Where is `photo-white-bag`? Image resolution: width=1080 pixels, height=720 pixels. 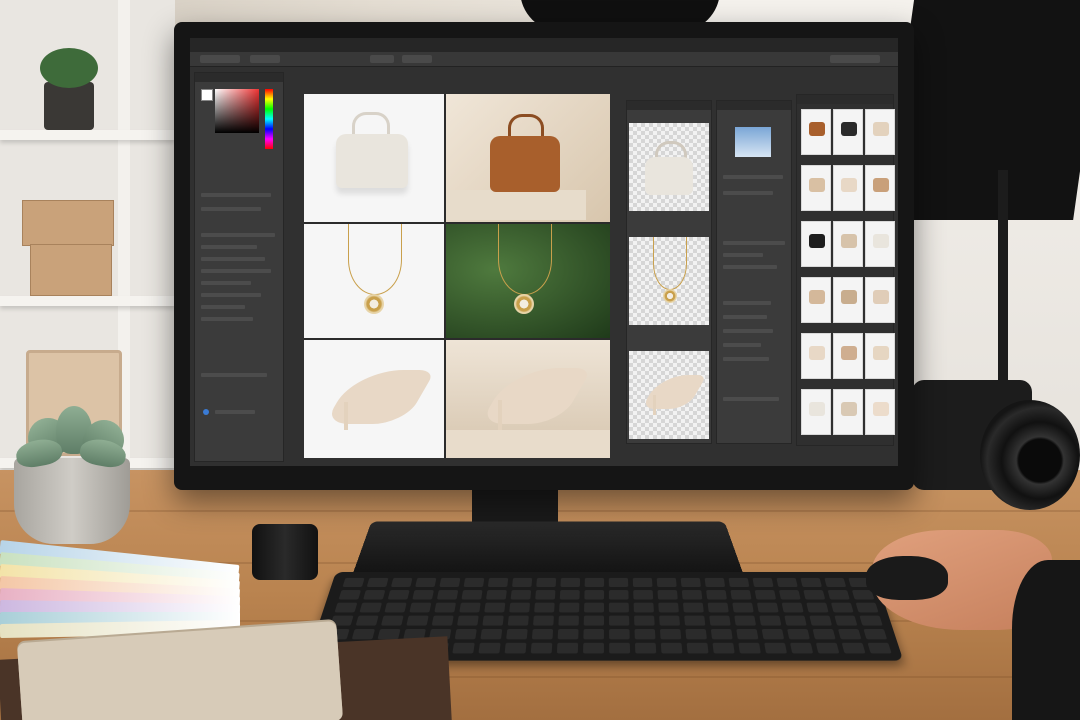 photo-white-bag is located at coordinates (374, 158).